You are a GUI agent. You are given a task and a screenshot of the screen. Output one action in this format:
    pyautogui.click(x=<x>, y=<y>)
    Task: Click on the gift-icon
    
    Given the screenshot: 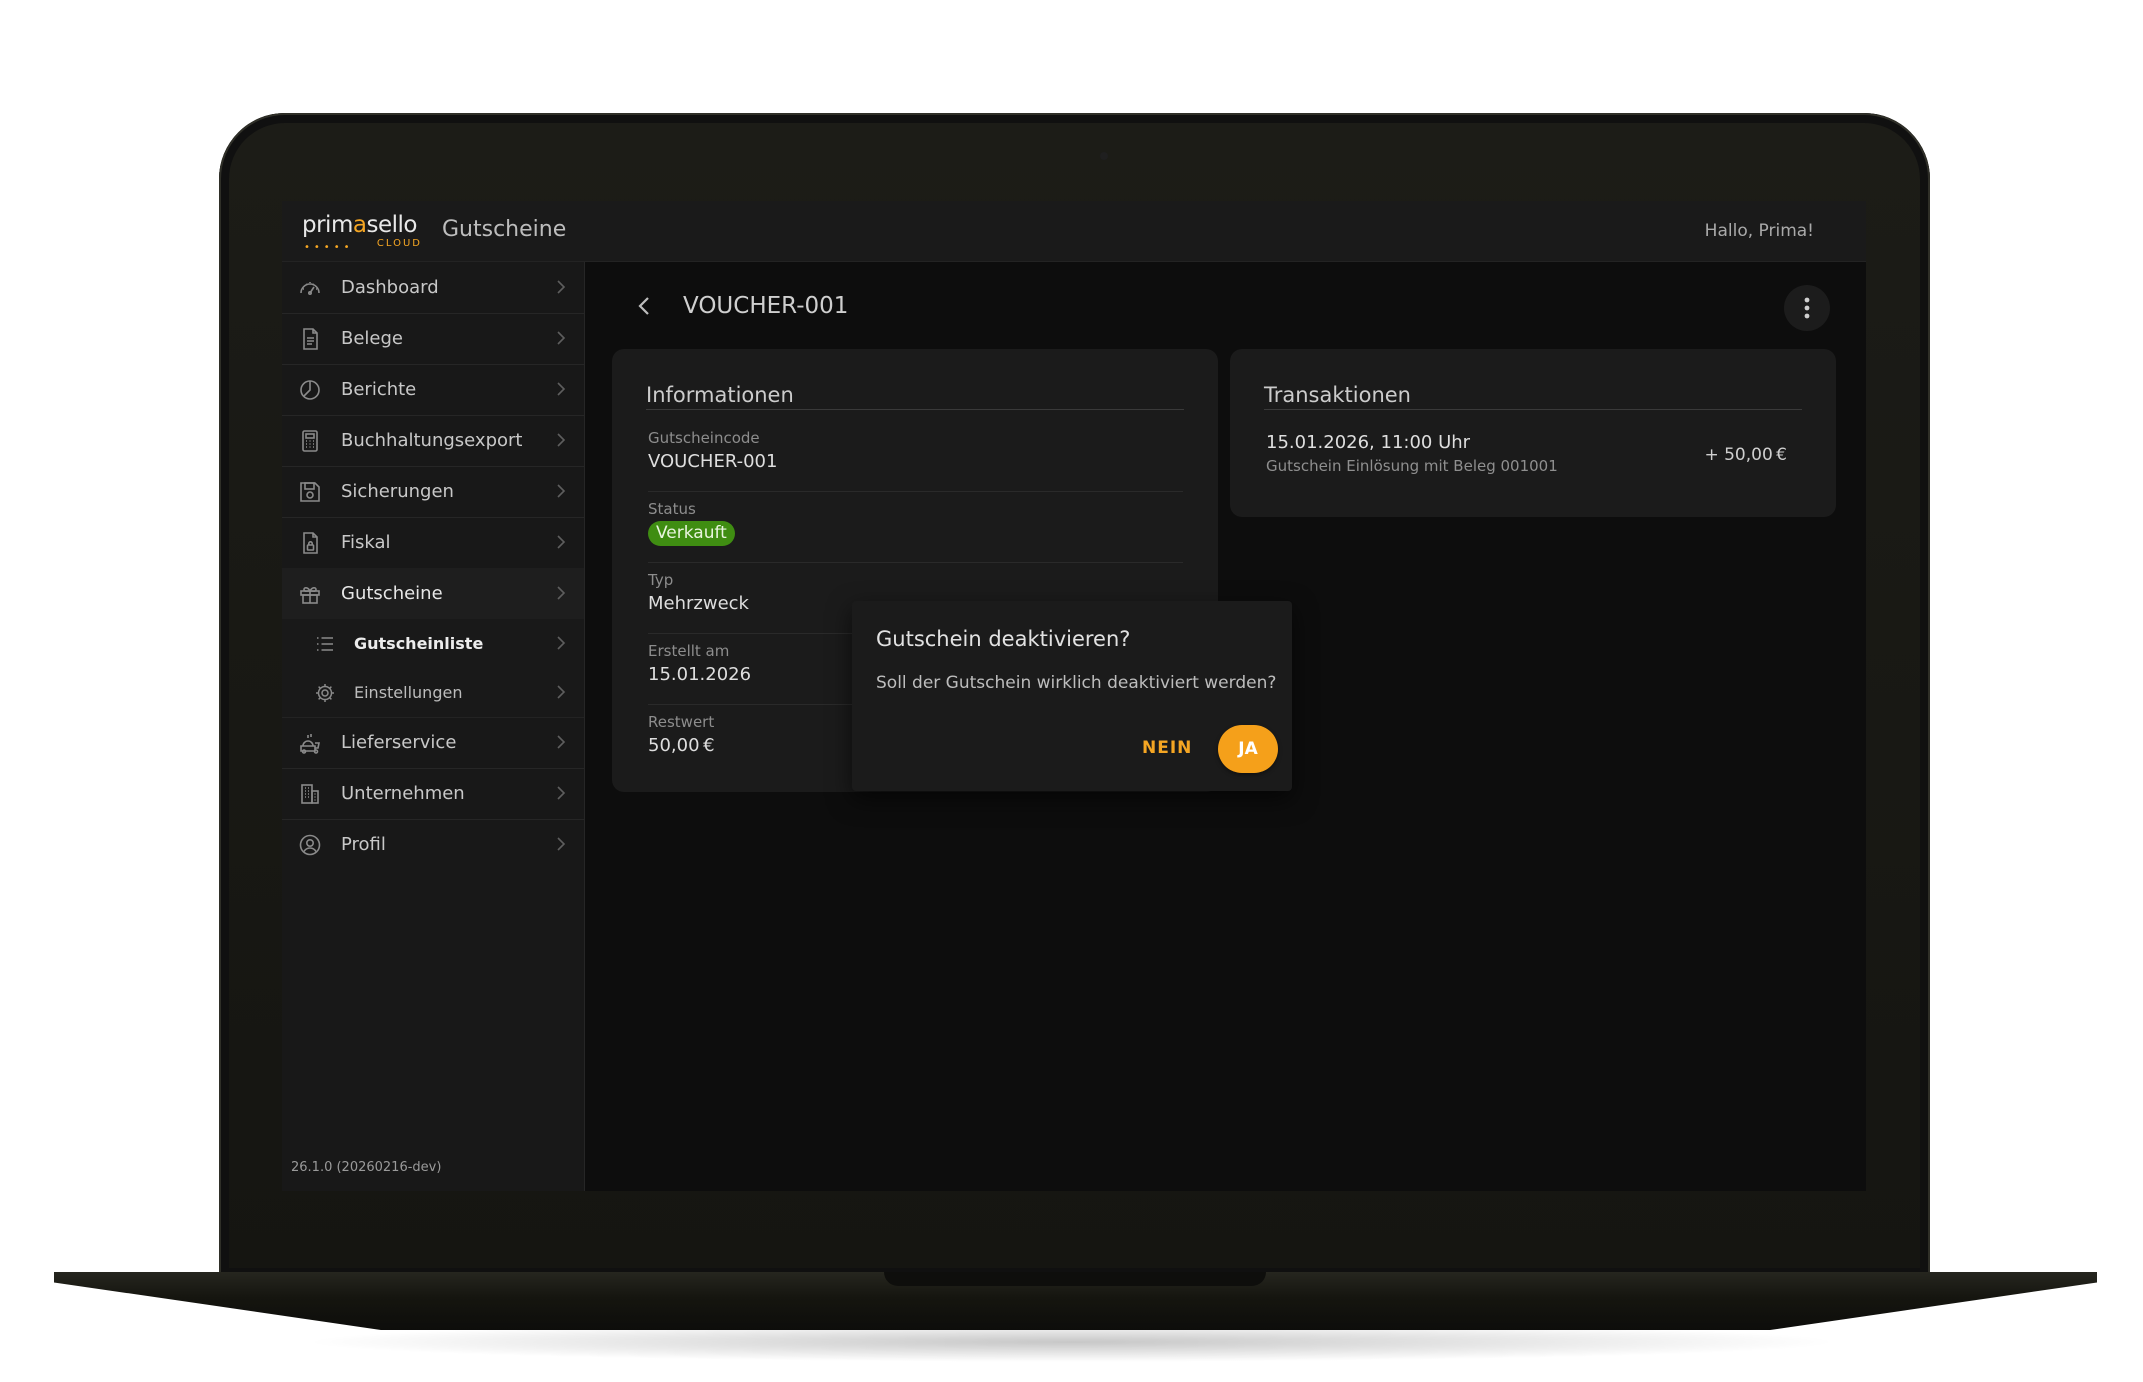 What is the action you would take?
    pyautogui.click(x=310, y=594)
    